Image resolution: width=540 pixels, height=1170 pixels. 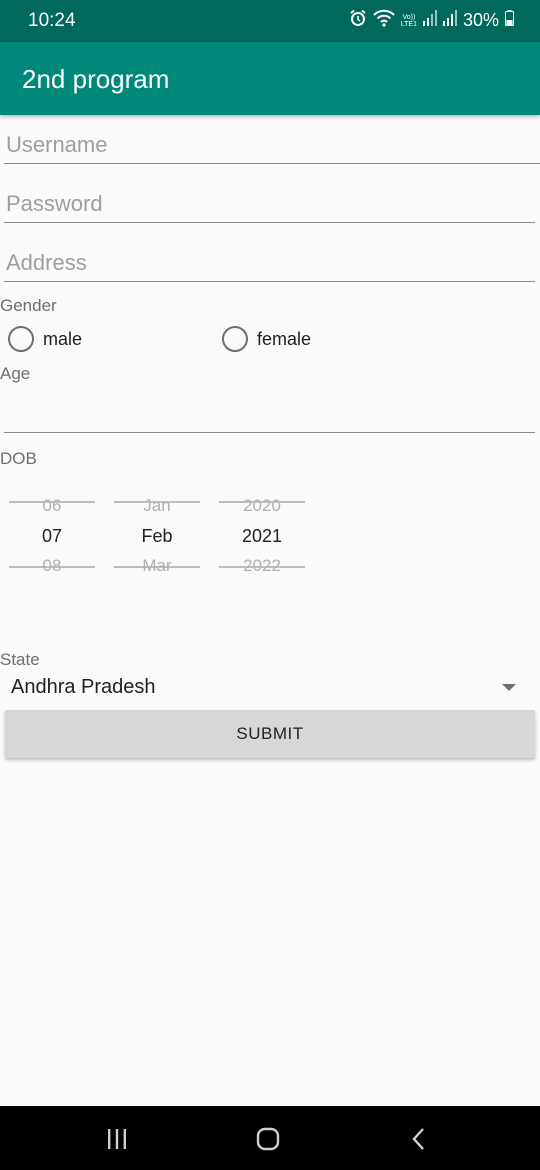 What do you see at coordinates (28, 305) in the screenshot?
I see `gender-label: Gender` at bounding box center [28, 305].